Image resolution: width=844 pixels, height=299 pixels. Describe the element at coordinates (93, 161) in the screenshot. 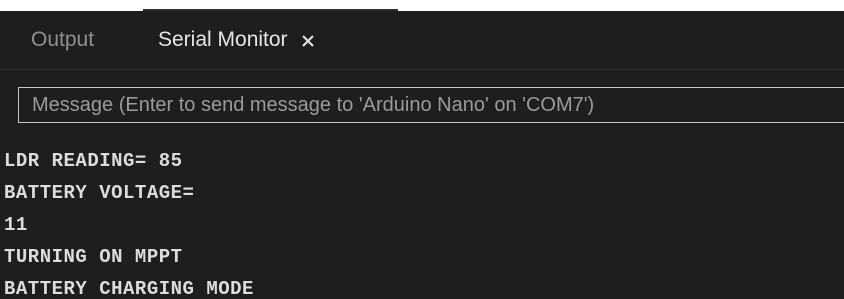

I see `output-line: LDR READING= 85` at that location.